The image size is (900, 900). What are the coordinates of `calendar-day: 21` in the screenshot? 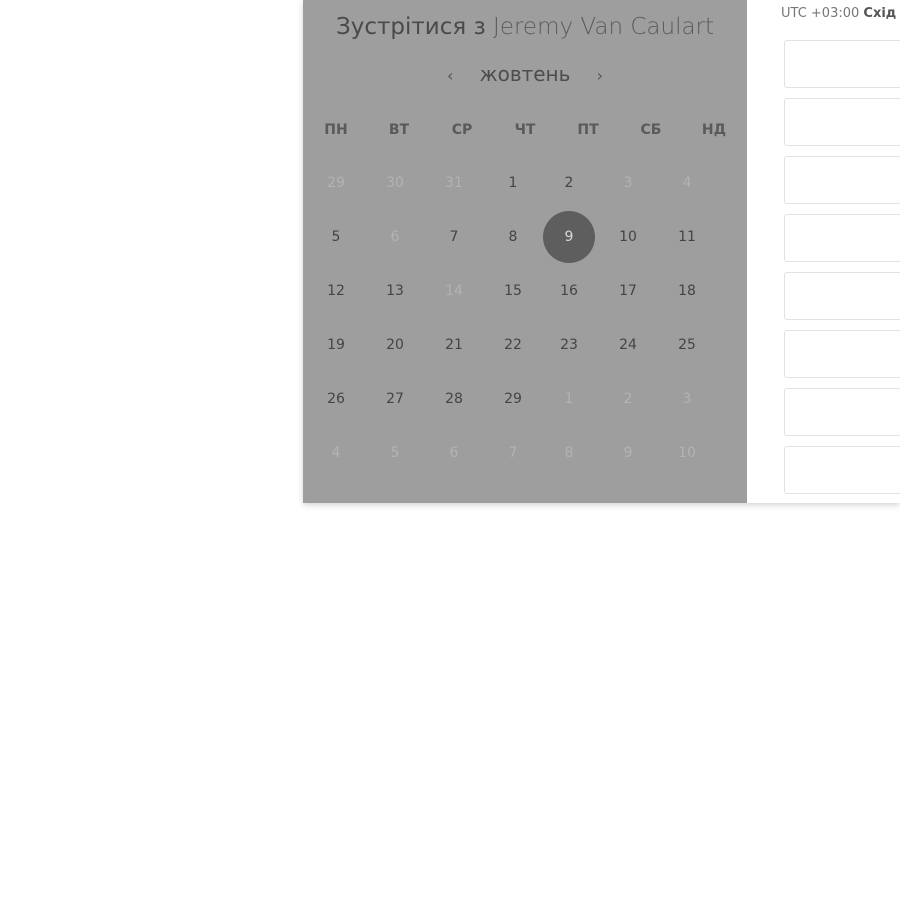 It's located at (454, 345).